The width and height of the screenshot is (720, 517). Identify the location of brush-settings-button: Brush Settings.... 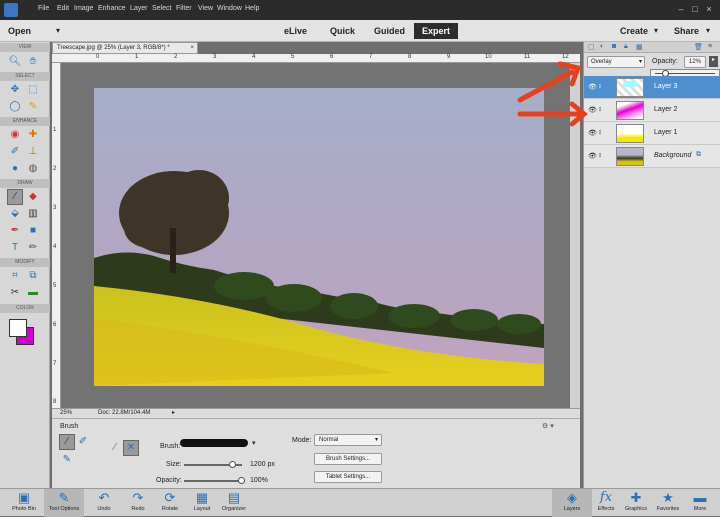
(348, 459).